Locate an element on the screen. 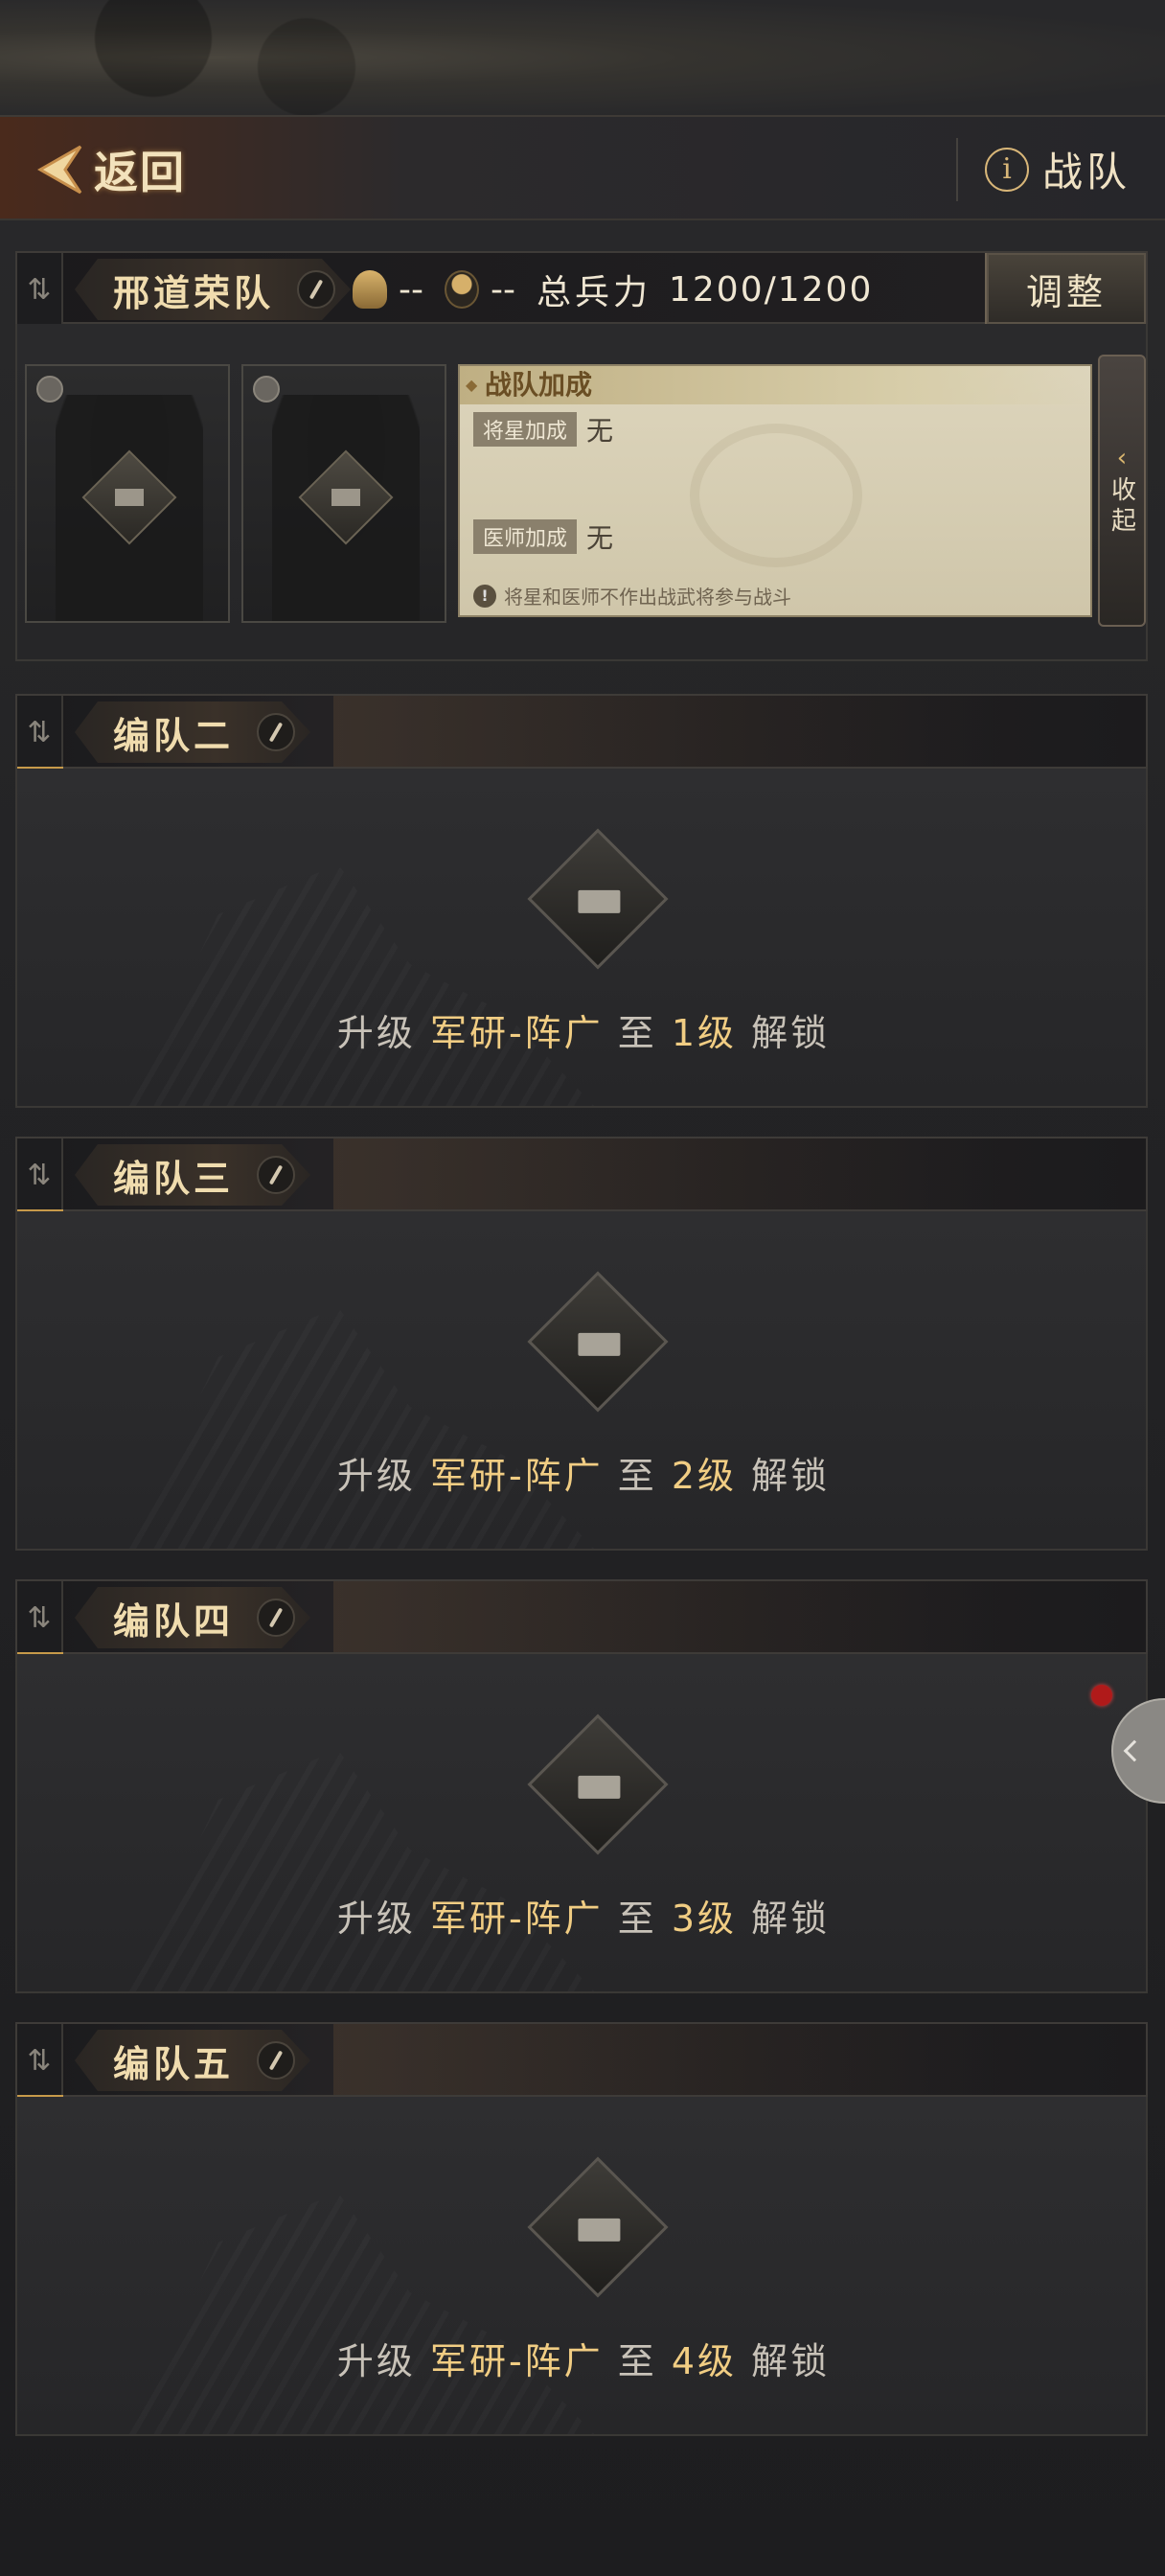 Image resolution: width=1165 pixels, height=2576 pixels. unlock-hint: 升级 军研-阵广 至 3级 解锁 is located at coordinates (581, 1915).